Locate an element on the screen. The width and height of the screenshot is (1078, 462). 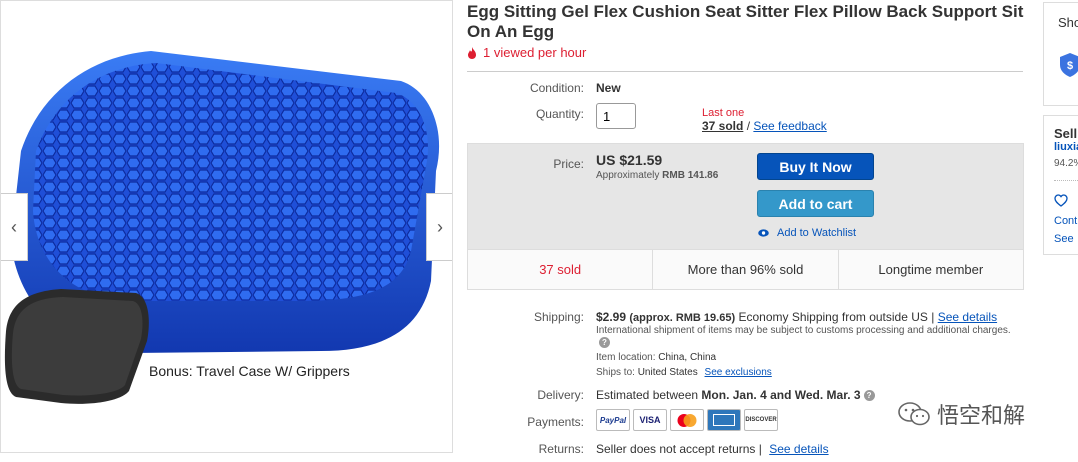
shop-label: Sho is located at coordinates (1068, 22).